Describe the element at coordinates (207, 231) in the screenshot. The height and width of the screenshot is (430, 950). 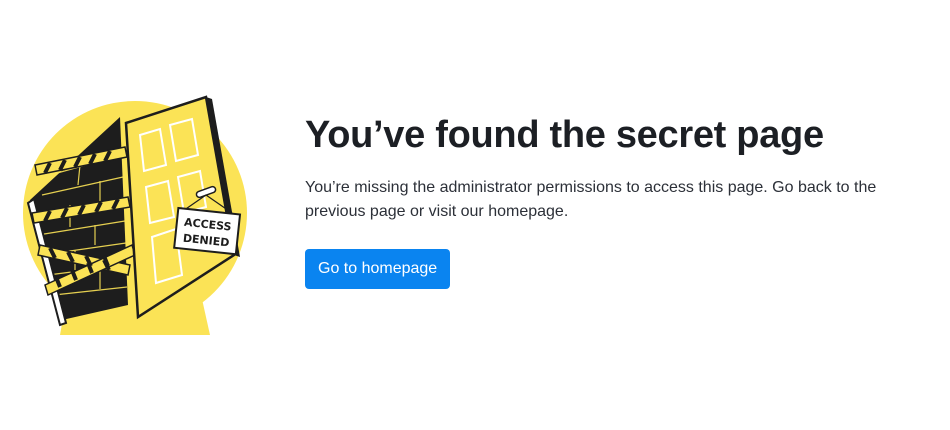
I see `access-denied-sign: ACCESS DENIED` at that location.